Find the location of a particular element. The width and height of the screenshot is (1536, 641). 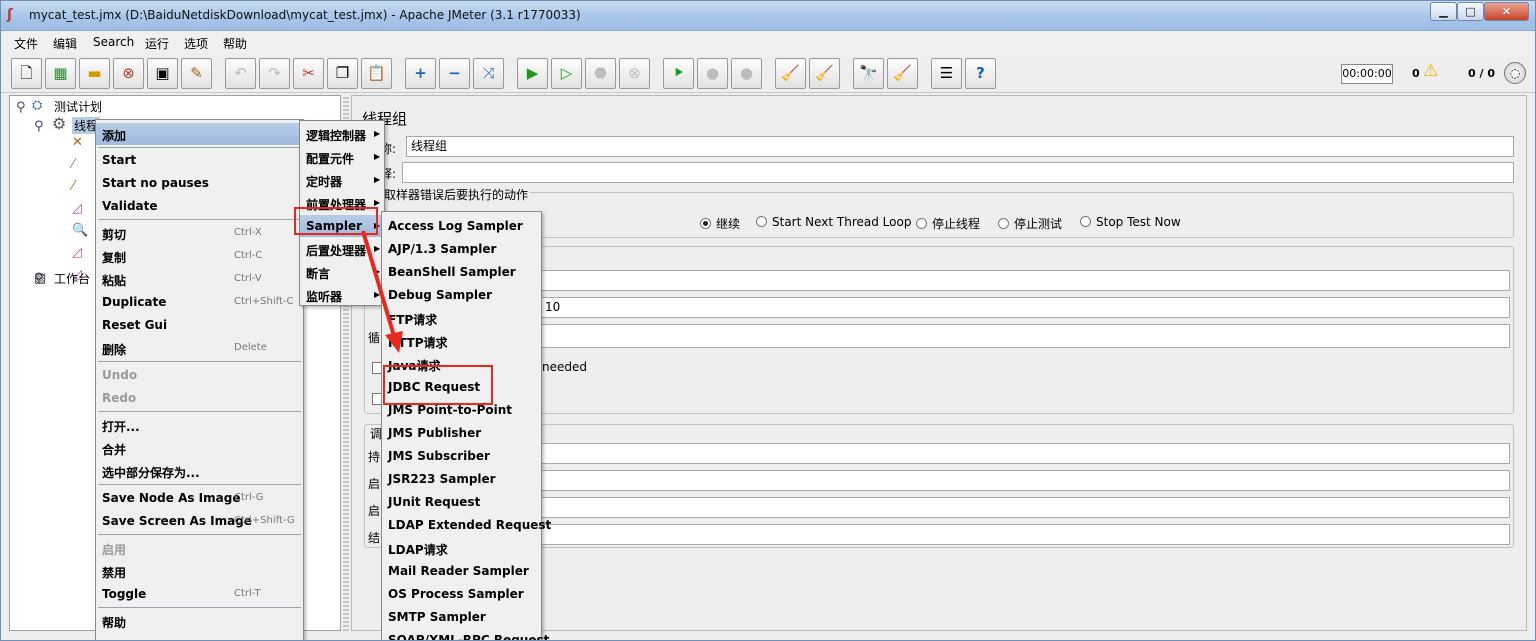

remote-status-icon: ◌ is located at coordinates (1515, 73).